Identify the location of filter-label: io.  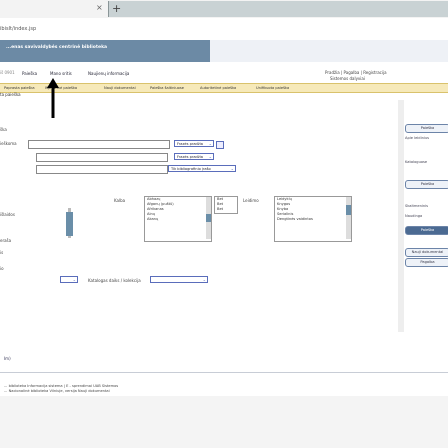
(2, 268).